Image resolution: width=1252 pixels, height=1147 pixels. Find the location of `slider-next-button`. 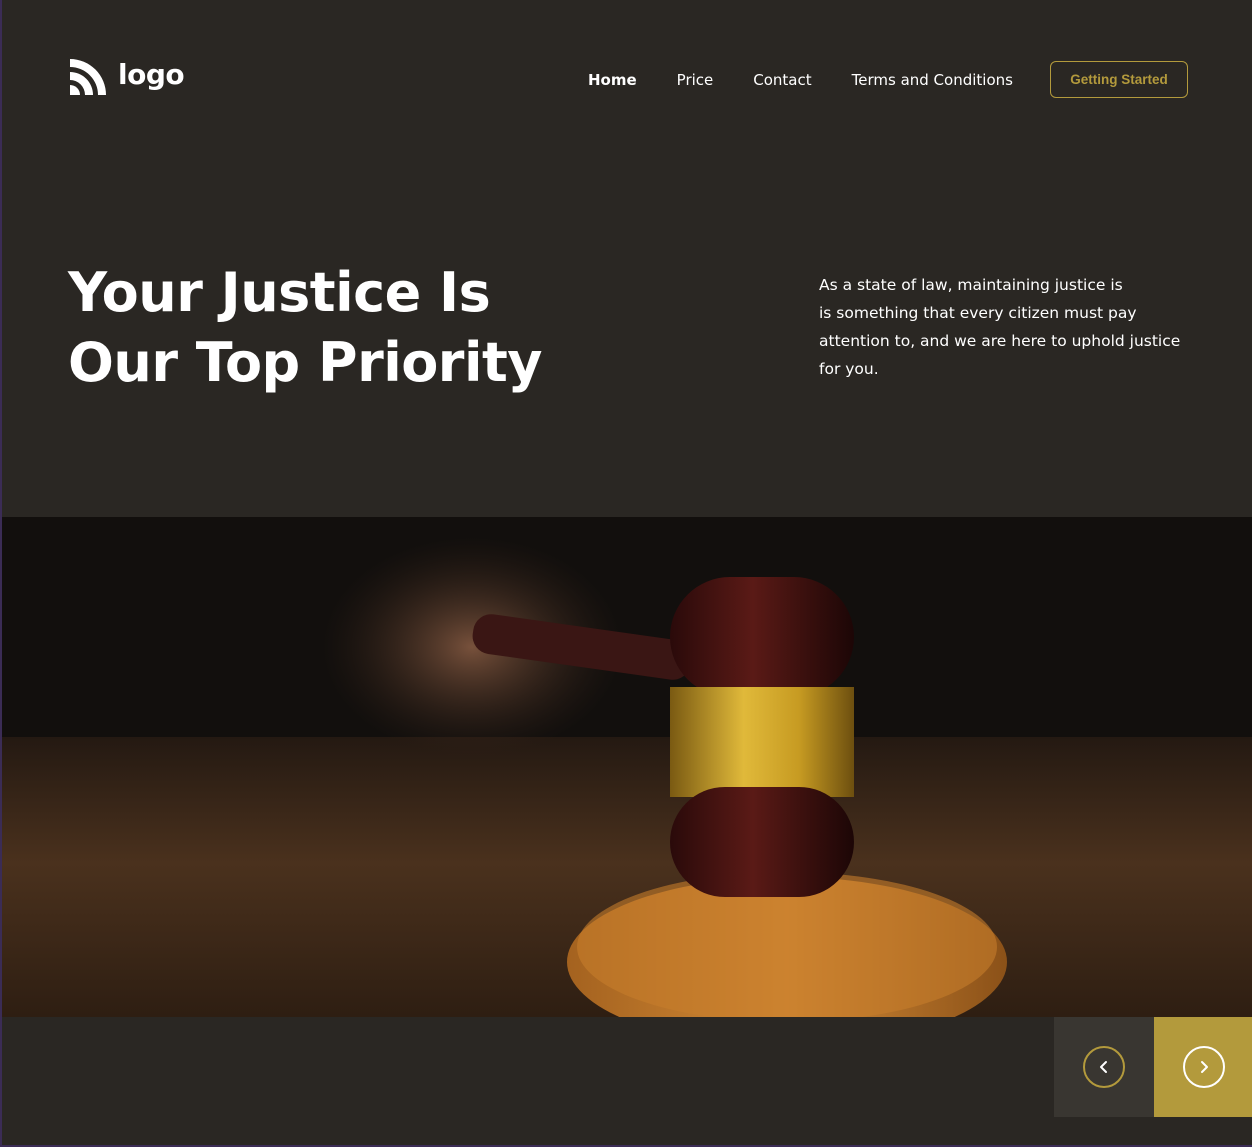

slider-next-button is located at coordinates (1203, 1067).